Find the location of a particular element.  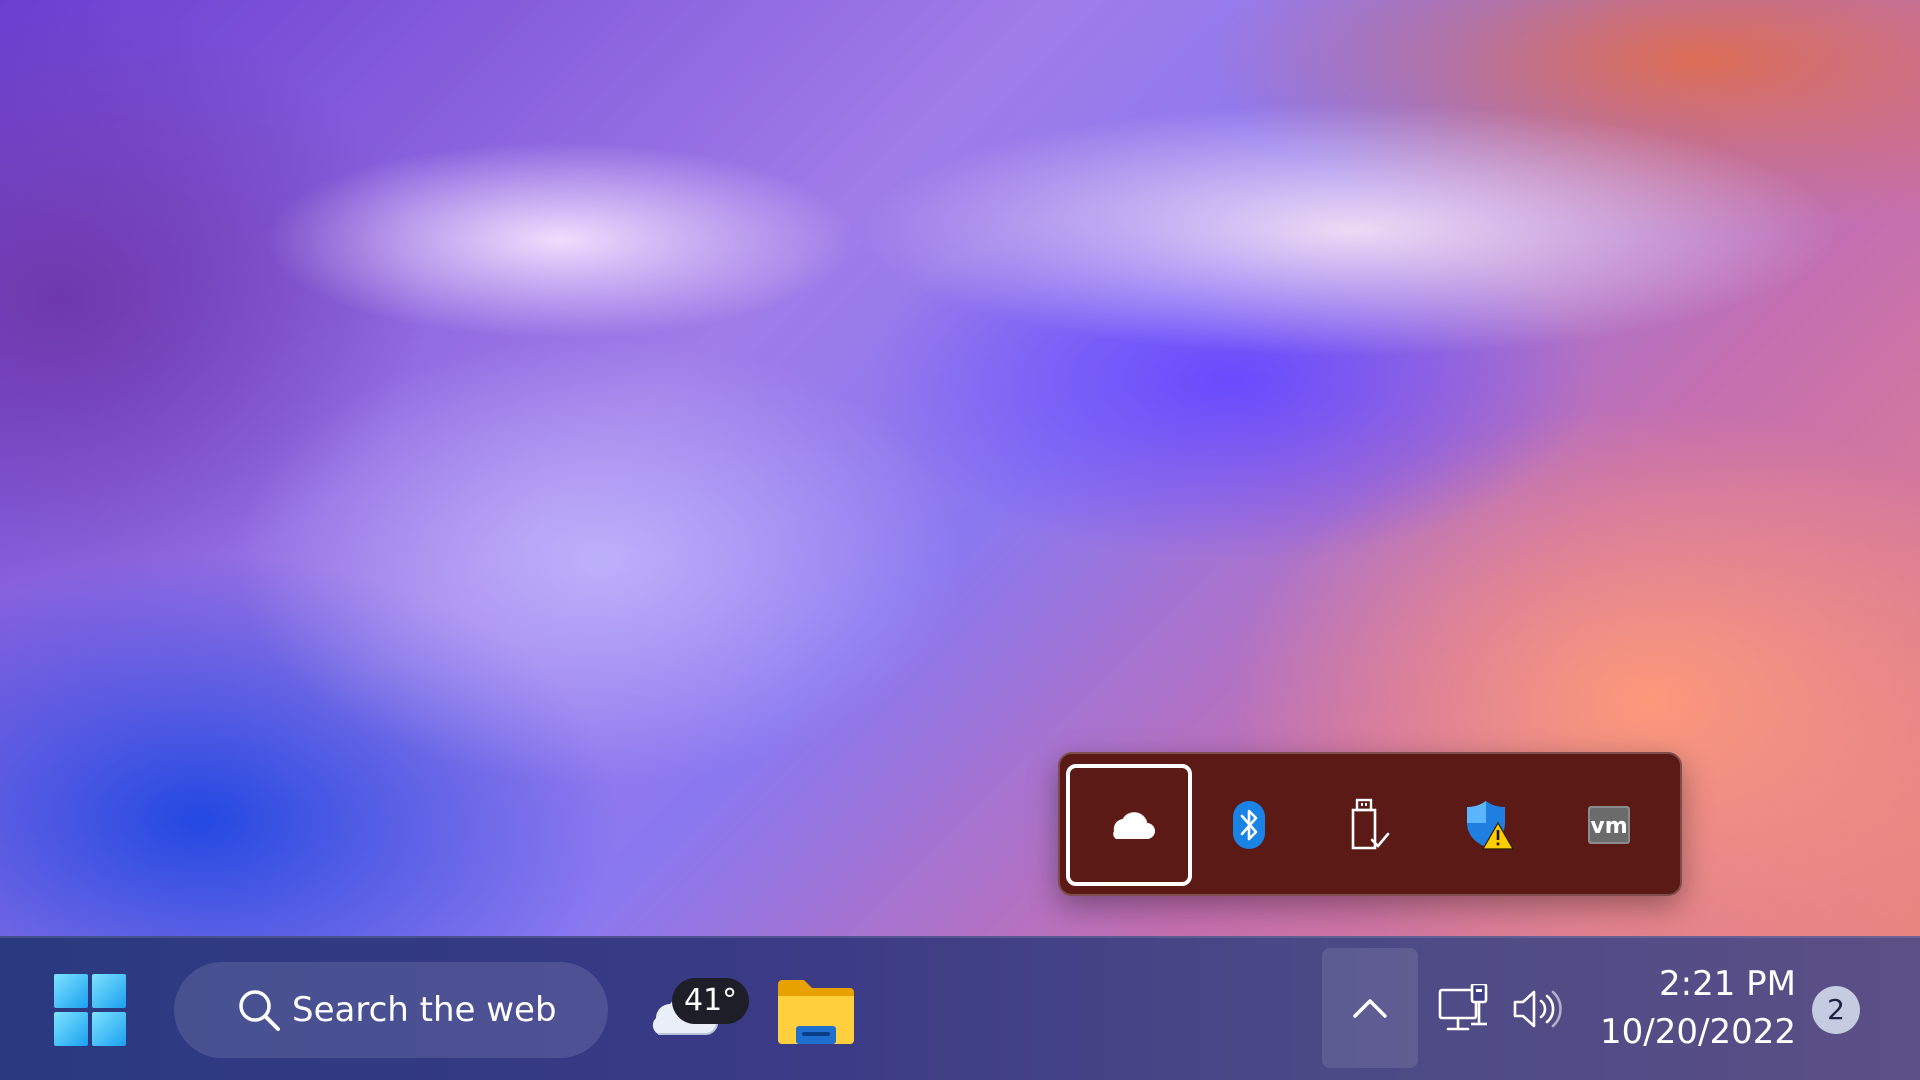

volume-icon is located at coordinates (1537, 1009).